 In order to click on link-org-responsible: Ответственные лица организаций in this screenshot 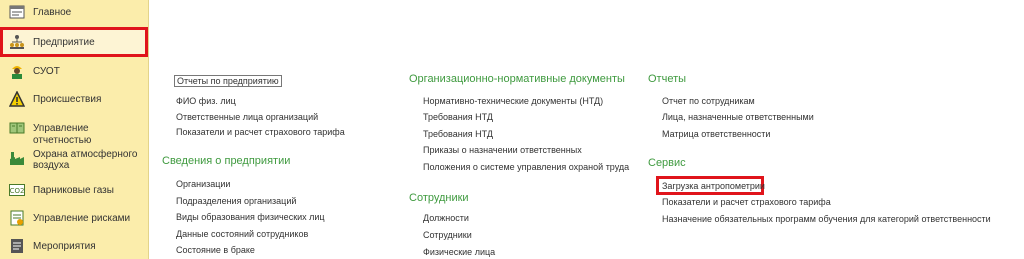, I will do `click(247, 117)`.